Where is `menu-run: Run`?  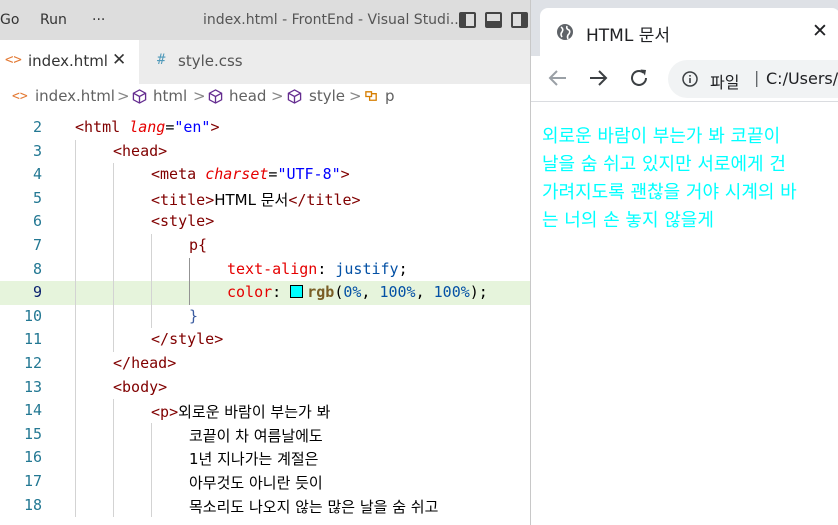 menu-run: Run is located at coordinates (53, 20).